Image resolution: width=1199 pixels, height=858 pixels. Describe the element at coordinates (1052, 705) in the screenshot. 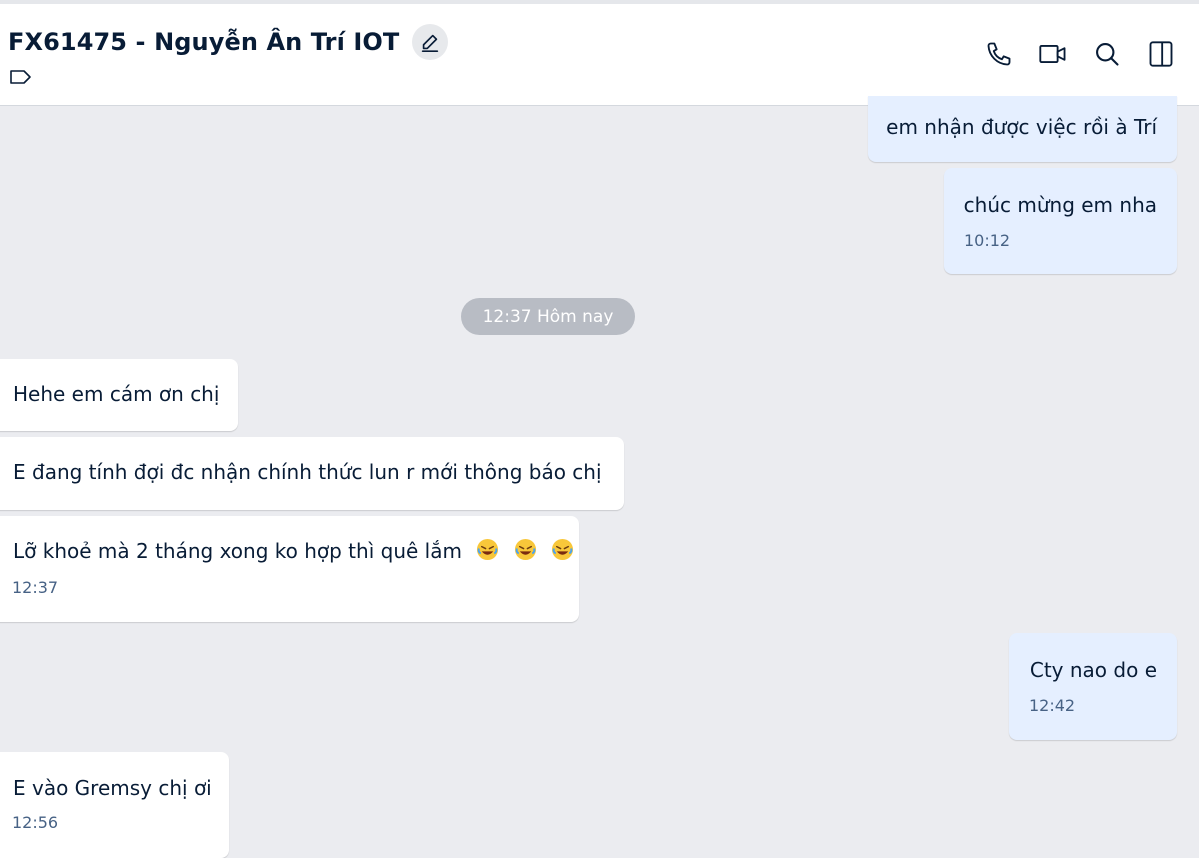

I see `message-time: 12:42` at that location.